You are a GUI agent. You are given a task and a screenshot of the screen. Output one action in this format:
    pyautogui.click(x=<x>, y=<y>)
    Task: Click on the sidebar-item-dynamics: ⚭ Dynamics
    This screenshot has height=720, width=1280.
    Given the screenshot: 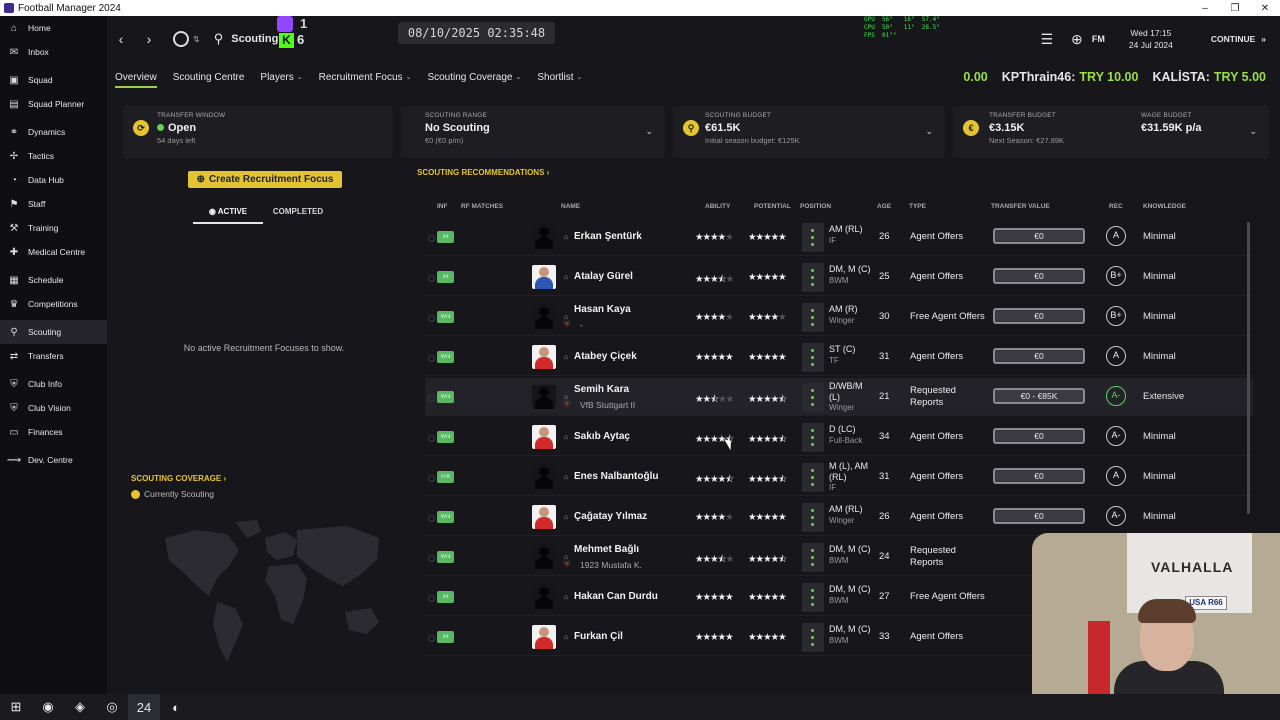 What is the action you would take?
    pyautogui.click(x=53, y=132)
    